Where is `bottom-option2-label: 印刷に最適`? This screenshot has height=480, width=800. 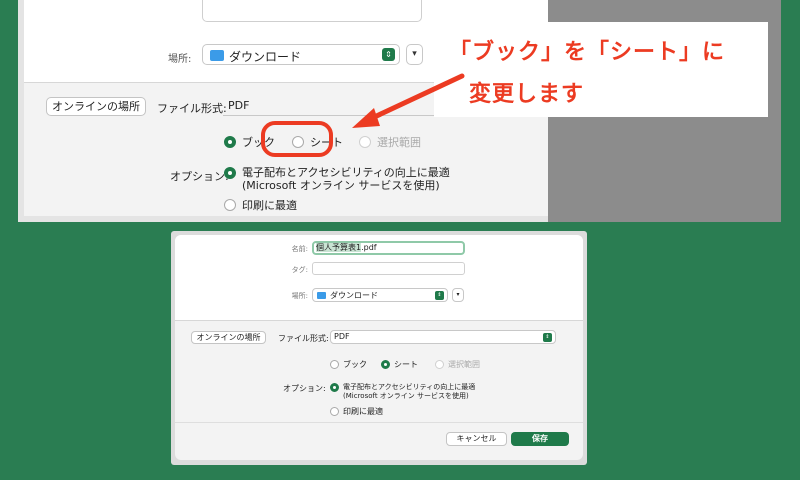 bottom-option2-label: 印刷に最適 is located at coordinates (363, 411).